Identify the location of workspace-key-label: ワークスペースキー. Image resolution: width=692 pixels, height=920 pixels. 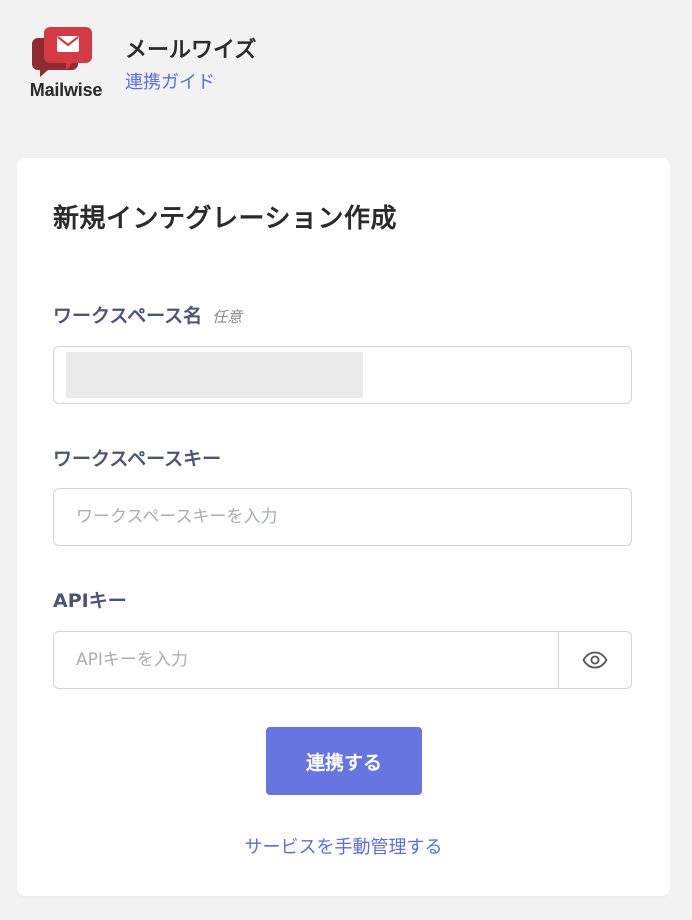
(137, 459).